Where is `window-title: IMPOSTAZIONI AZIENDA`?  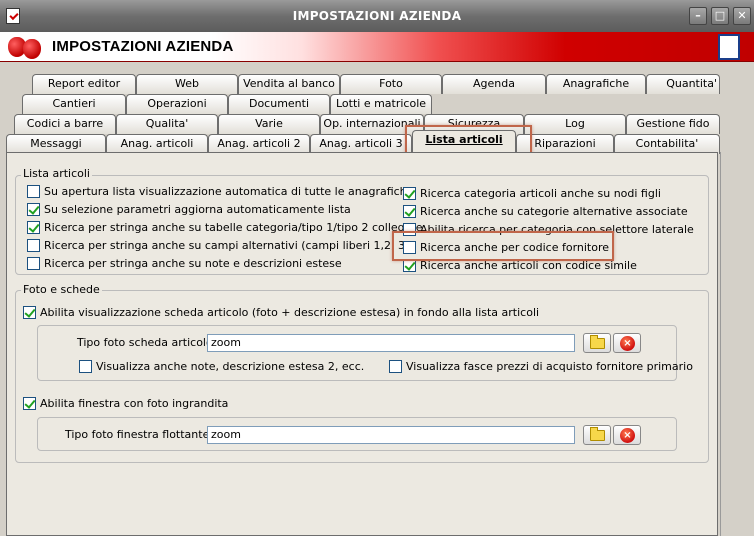 window-title: IMPOSTAZIONI AZIENDA is located at coordinates (377, 16).